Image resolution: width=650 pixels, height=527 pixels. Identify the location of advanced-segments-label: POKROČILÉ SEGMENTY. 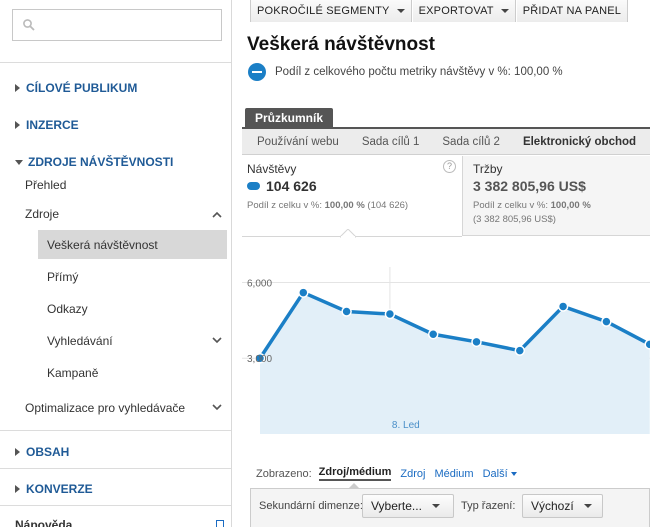
(323, 11).